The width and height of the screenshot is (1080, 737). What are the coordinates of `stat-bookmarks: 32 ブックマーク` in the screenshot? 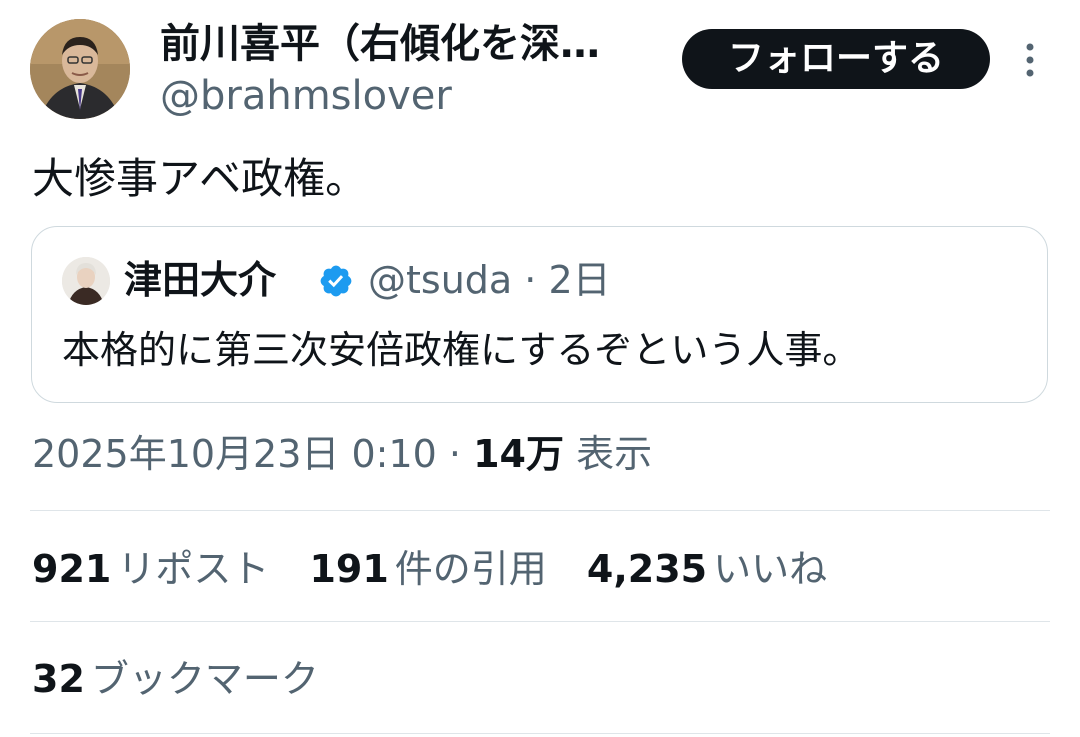 It's located at (175, 679).